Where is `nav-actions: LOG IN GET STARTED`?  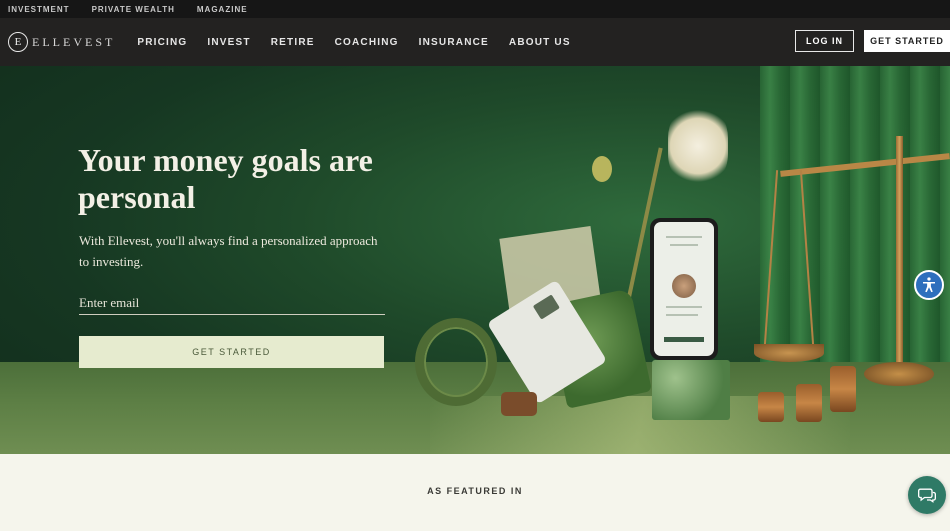
nav-actions: LOG IN GET STARTED is located at coordinates (872, 41).